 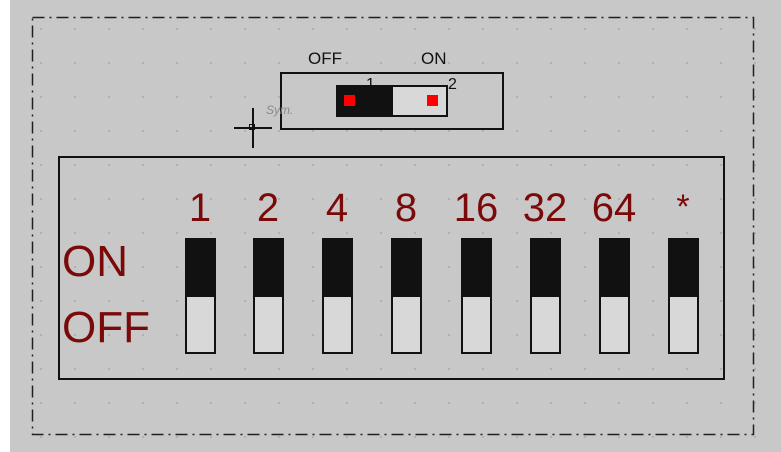 I want to click on switch-2-value: 2, so click(x=268, y=208).